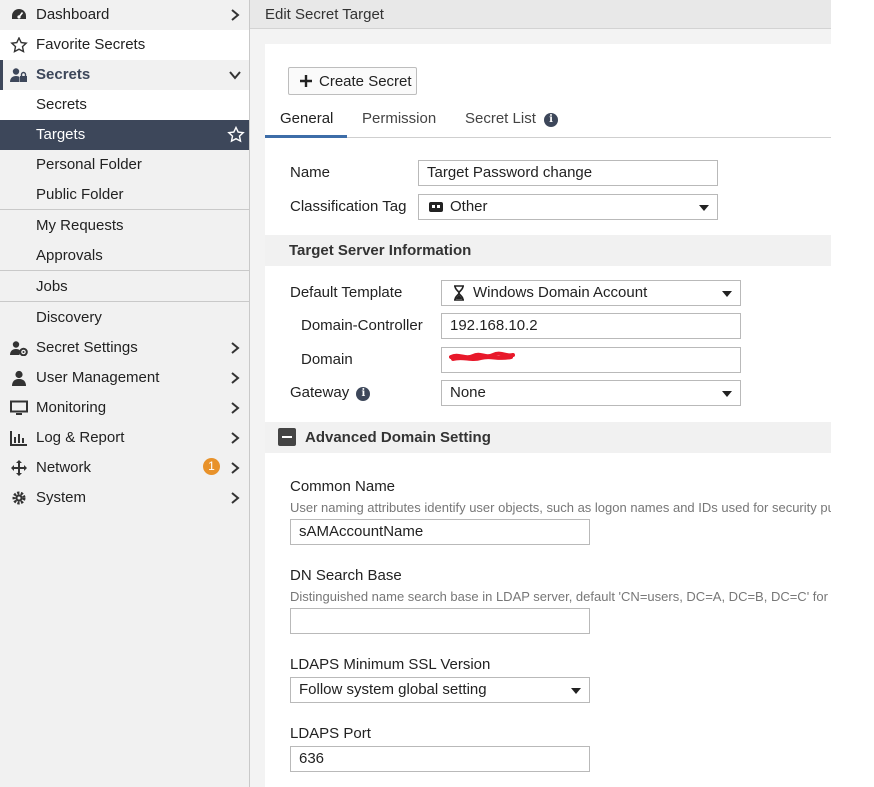 The image size is (874, 787). I want to click on default-template-select: Windows Domain Account, so click(591, 293).